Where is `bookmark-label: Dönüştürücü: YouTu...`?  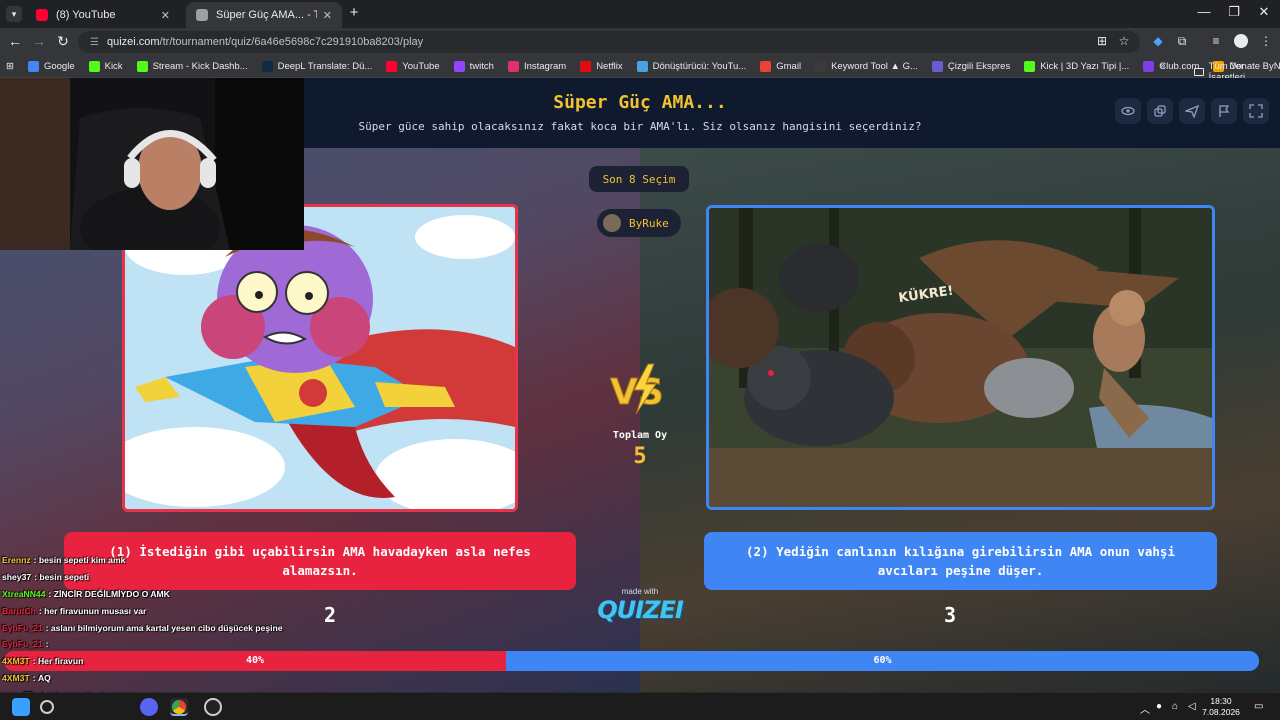 bookmark-label: Dönüştürücü: YouTu... is located at coordinates (699, 66).